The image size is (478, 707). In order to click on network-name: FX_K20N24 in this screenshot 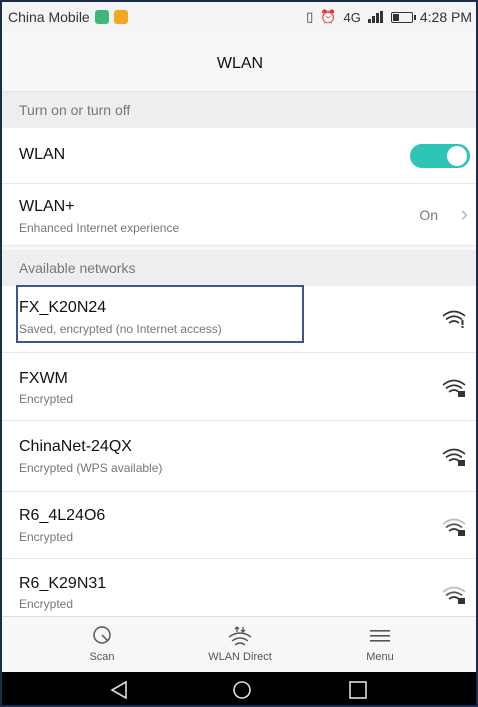, I will do `click(63, 307)`.